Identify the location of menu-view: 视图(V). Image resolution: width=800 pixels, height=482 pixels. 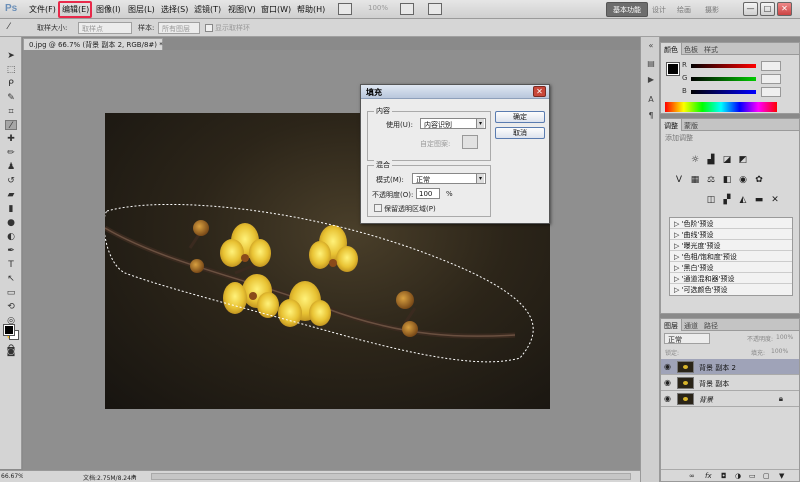
(242, 9).